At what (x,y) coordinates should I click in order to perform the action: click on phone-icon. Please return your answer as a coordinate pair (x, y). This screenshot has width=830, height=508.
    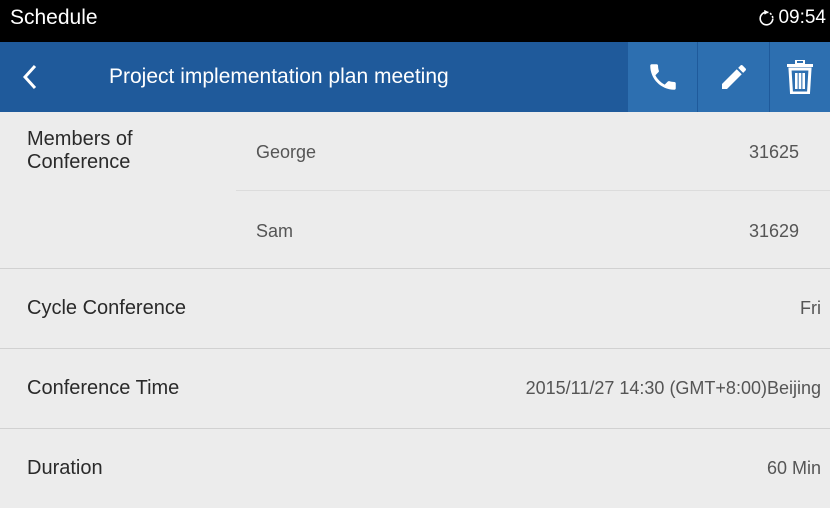
    Looking at the image, I should click on (662, 77).